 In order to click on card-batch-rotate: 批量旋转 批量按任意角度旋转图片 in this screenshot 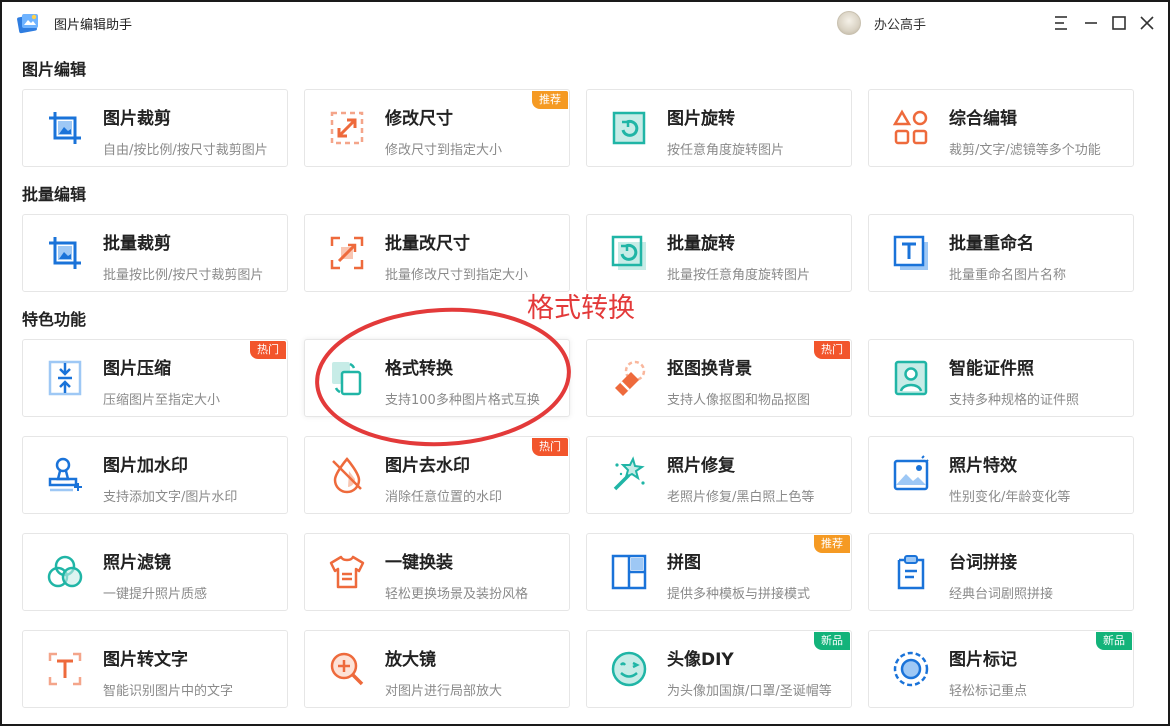, I will do `click(719, 253)`.